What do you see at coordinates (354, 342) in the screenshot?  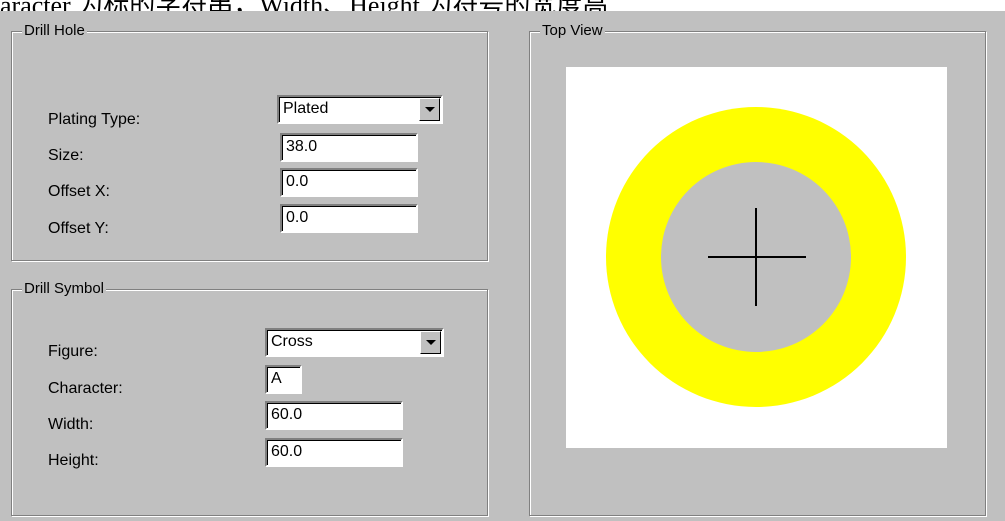 I see `figure-dropdown: Cross` at bounding box center [354, 342].